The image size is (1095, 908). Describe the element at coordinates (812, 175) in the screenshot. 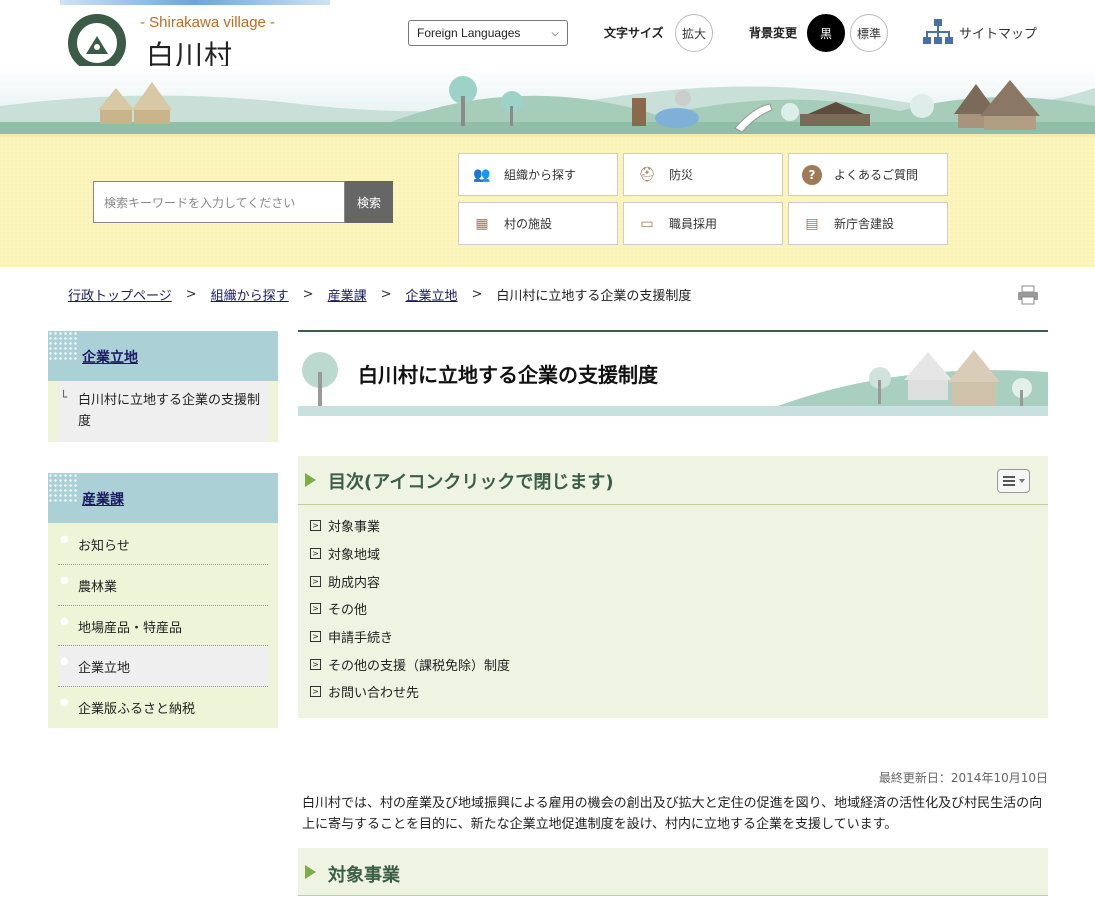

I see `question-icon: ?` at that location.